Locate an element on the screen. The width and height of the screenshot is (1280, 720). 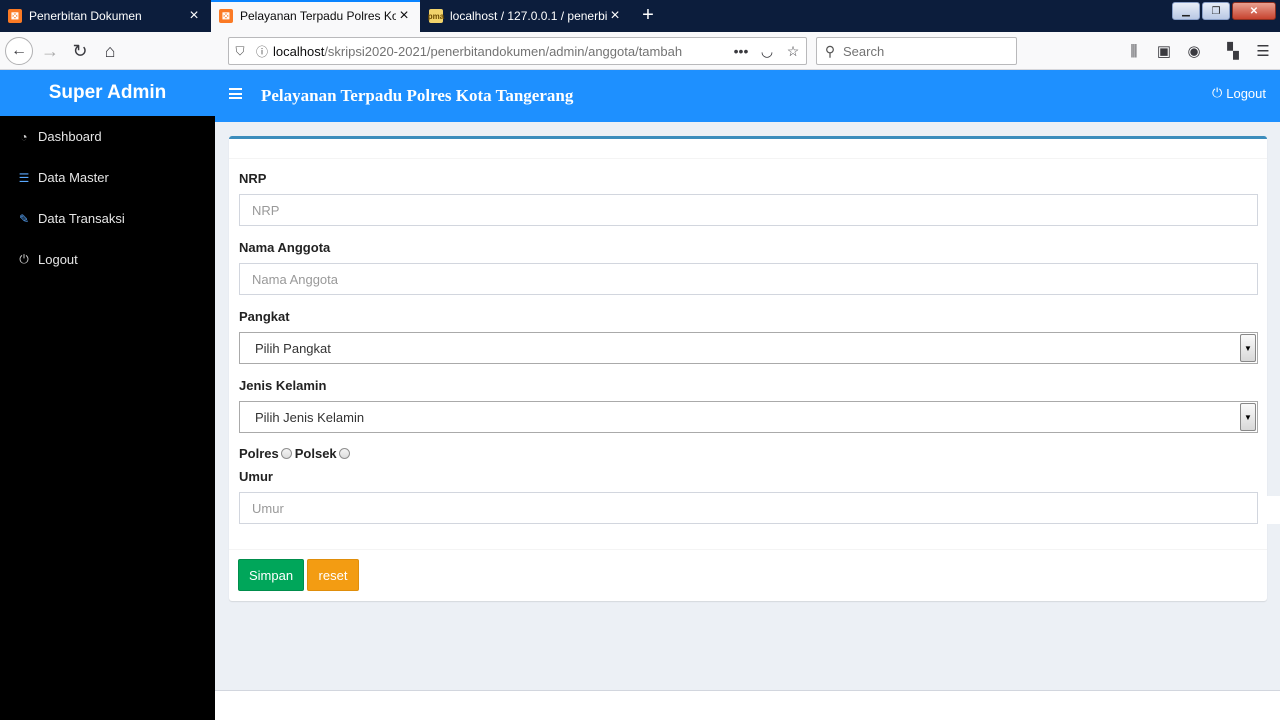
arrow-left-icon: ← is located at coordinates (19, 50).